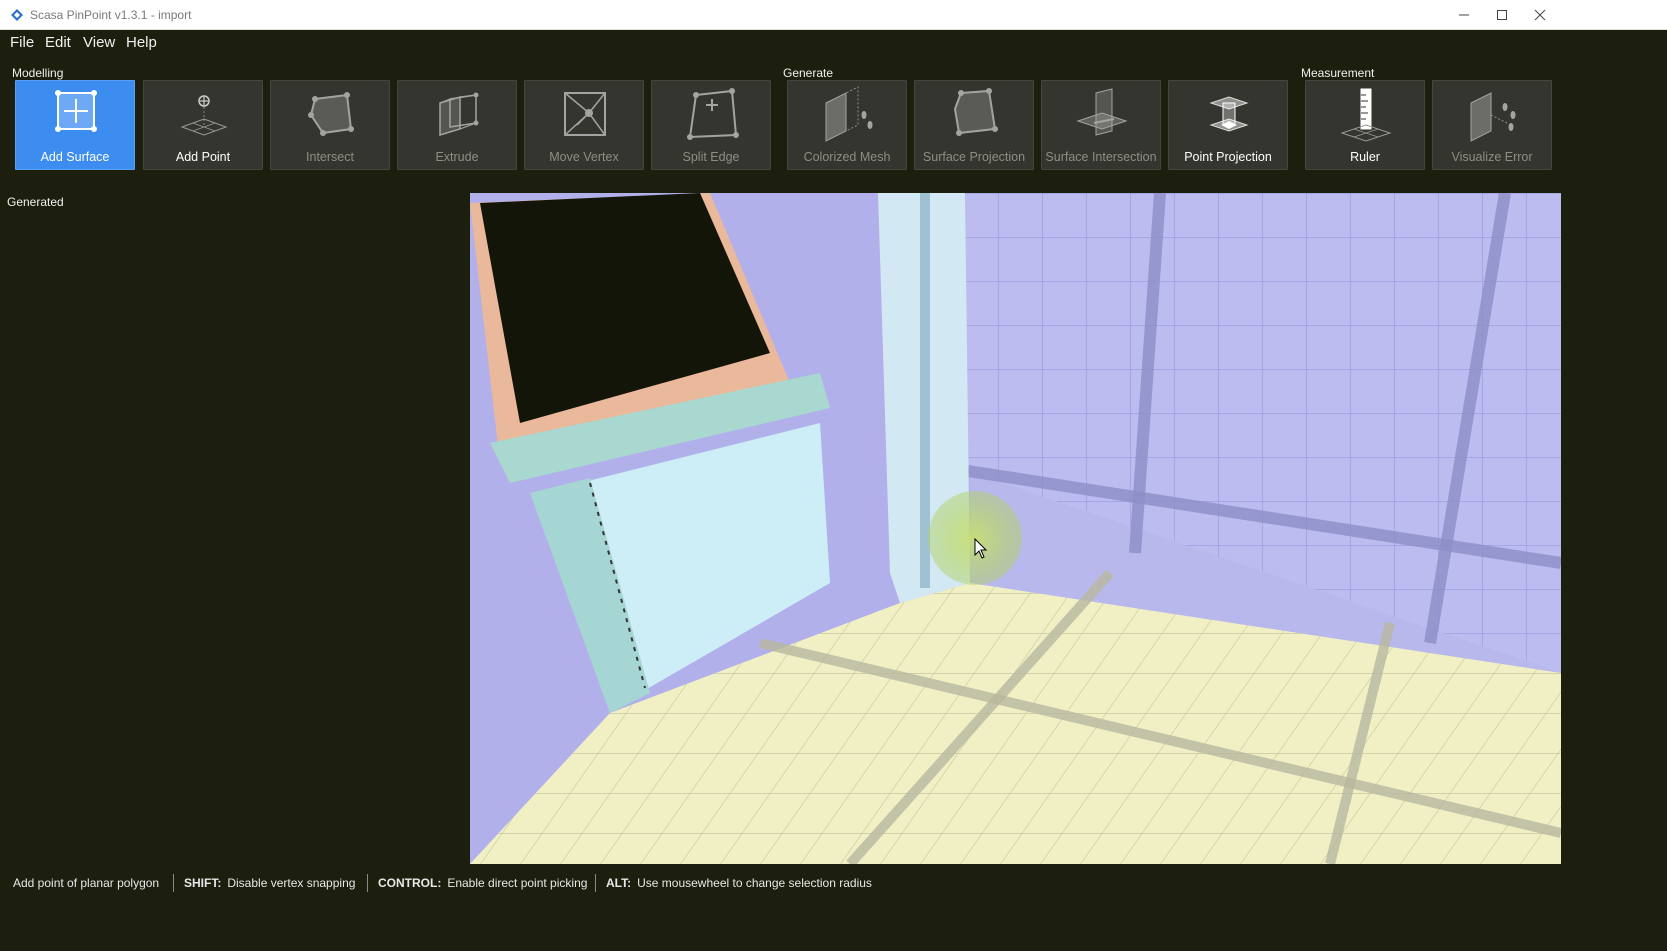 Image resolution: width=1667 pixels, height=951 pixels. Describe the element at coordinates (1228, 157) in the screenshot. I see `point-projection-label: Point Projection` at that location.